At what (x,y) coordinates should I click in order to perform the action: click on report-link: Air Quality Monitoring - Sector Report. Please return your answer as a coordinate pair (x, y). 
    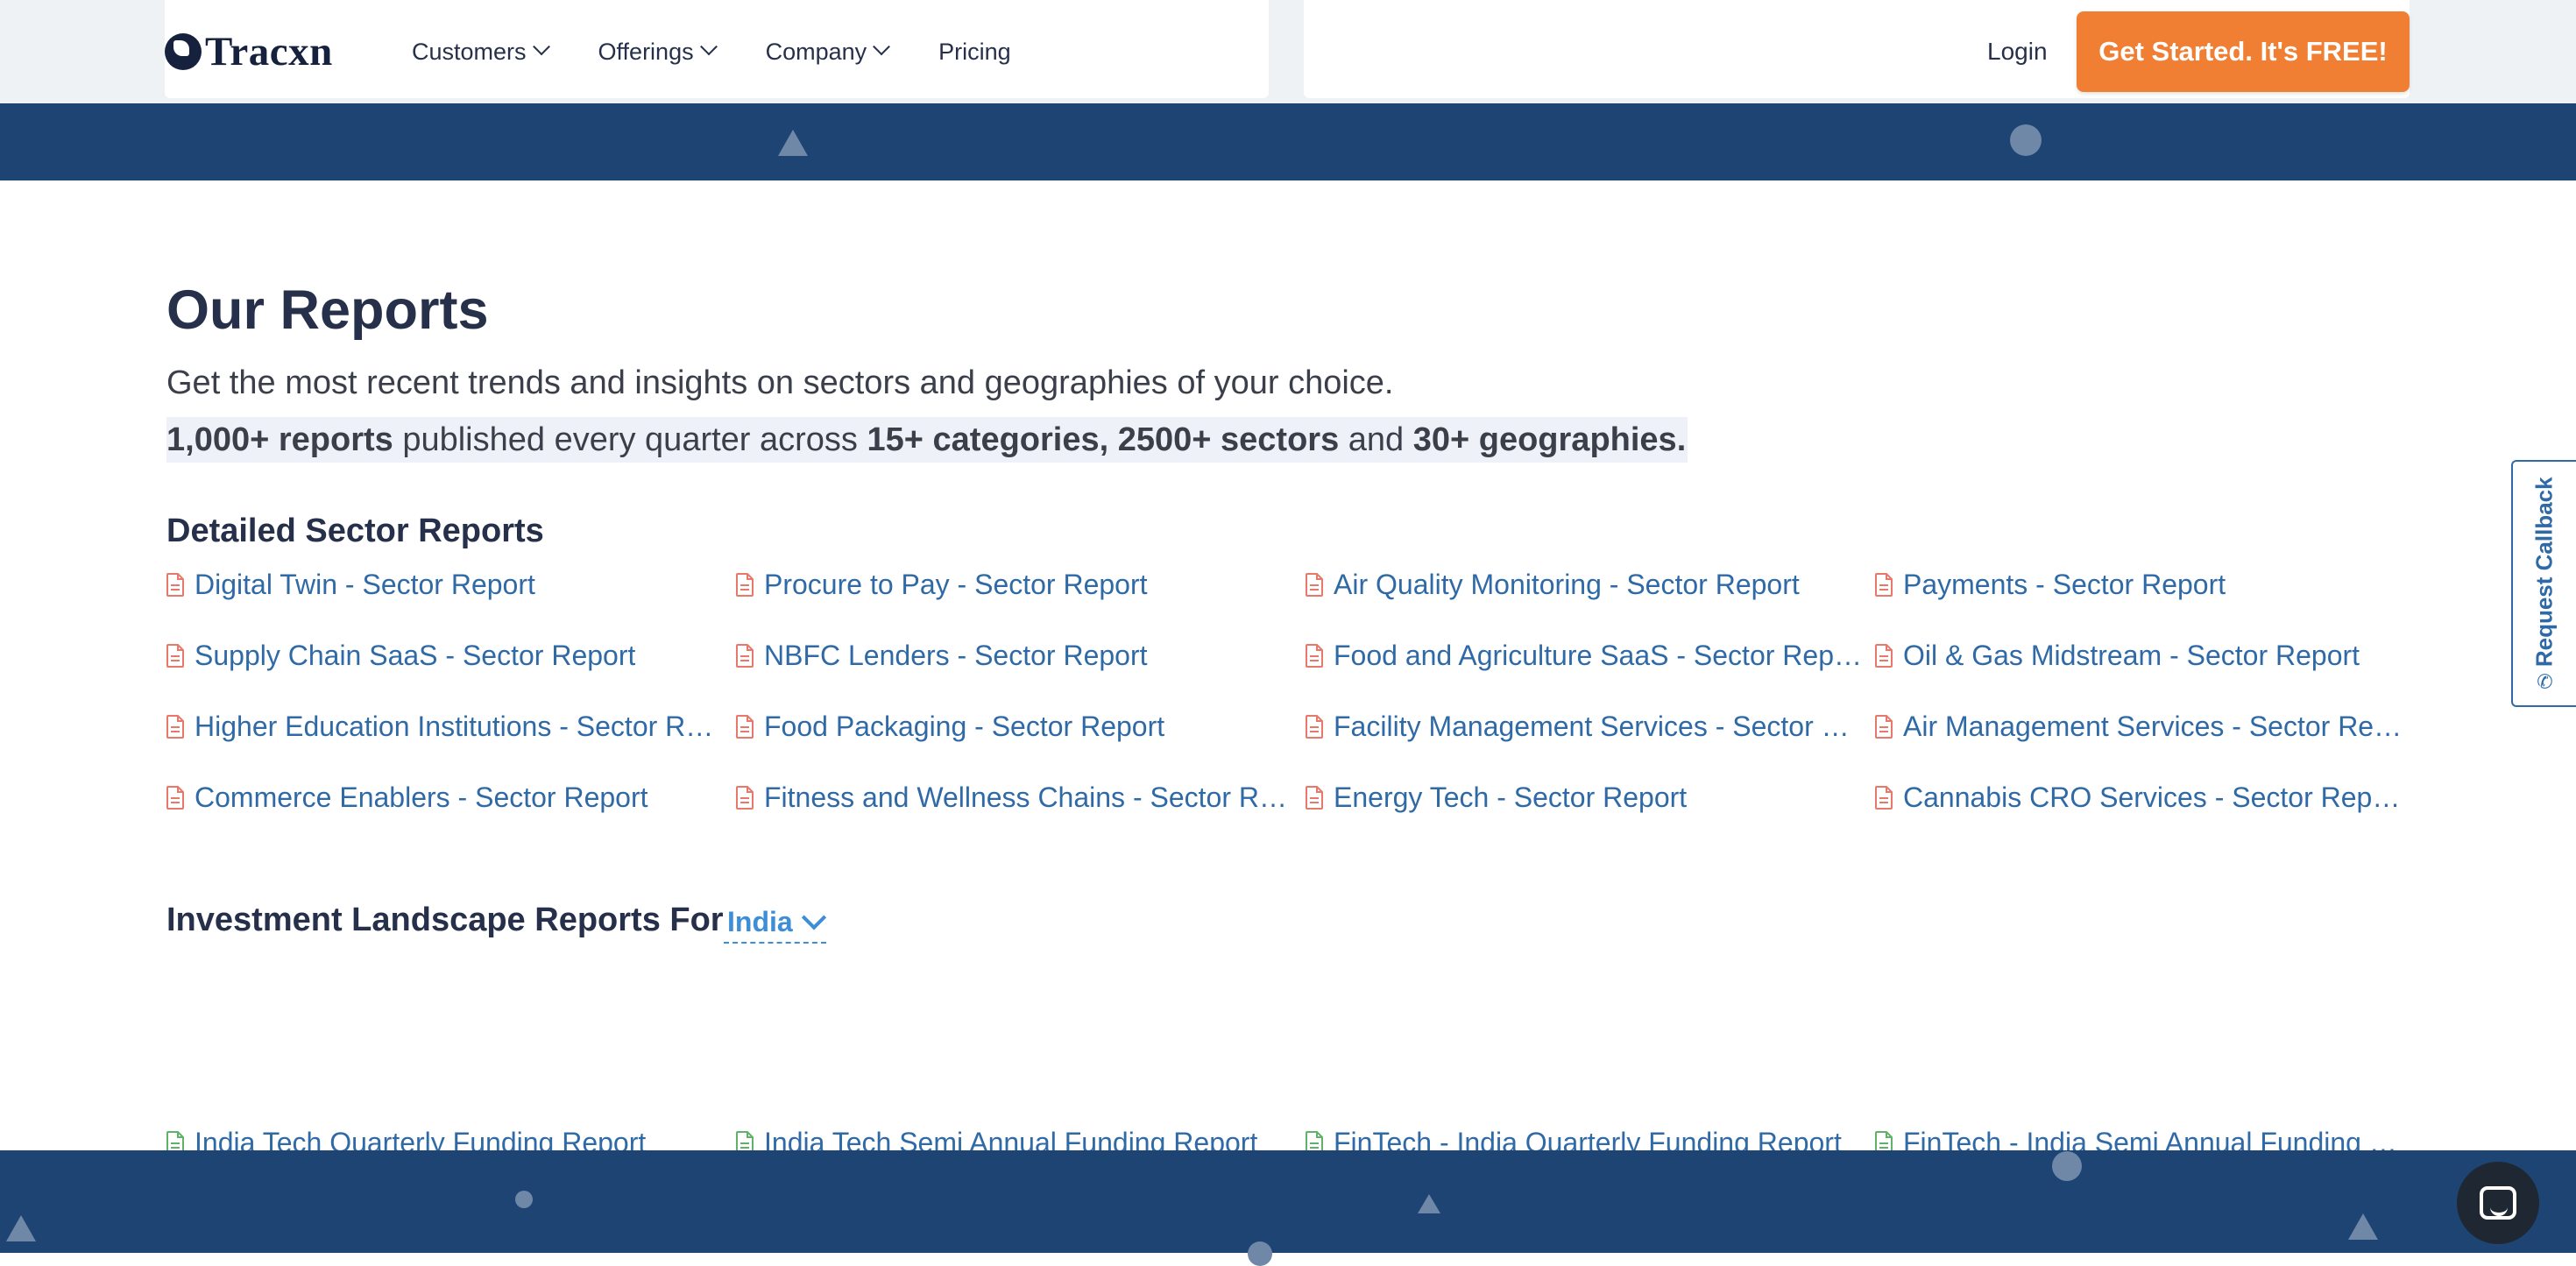
    Looking at the image, I should click on (1590, 585).